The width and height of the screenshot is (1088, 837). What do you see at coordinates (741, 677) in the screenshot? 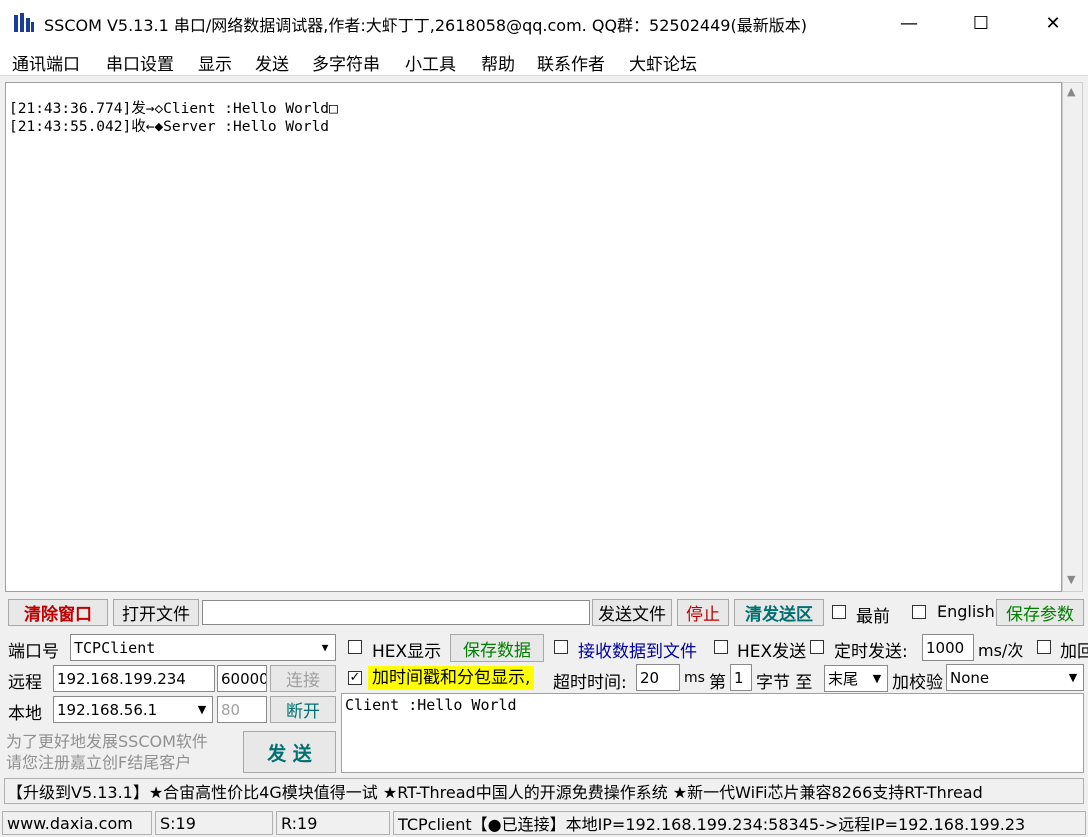
I see `byte-index-input: 1` at bounding box center [741, 677].